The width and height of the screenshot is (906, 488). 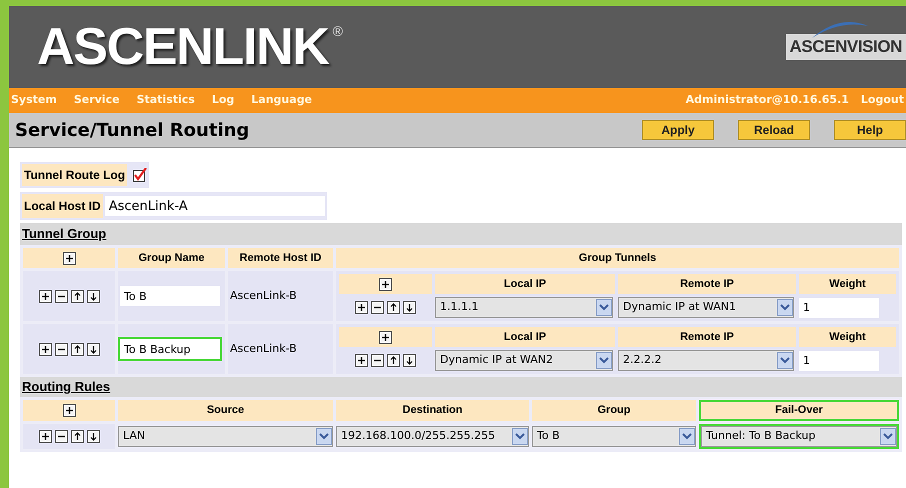 I want to click on field-label: Tunnel Route Log, so click(x=75, y=175).